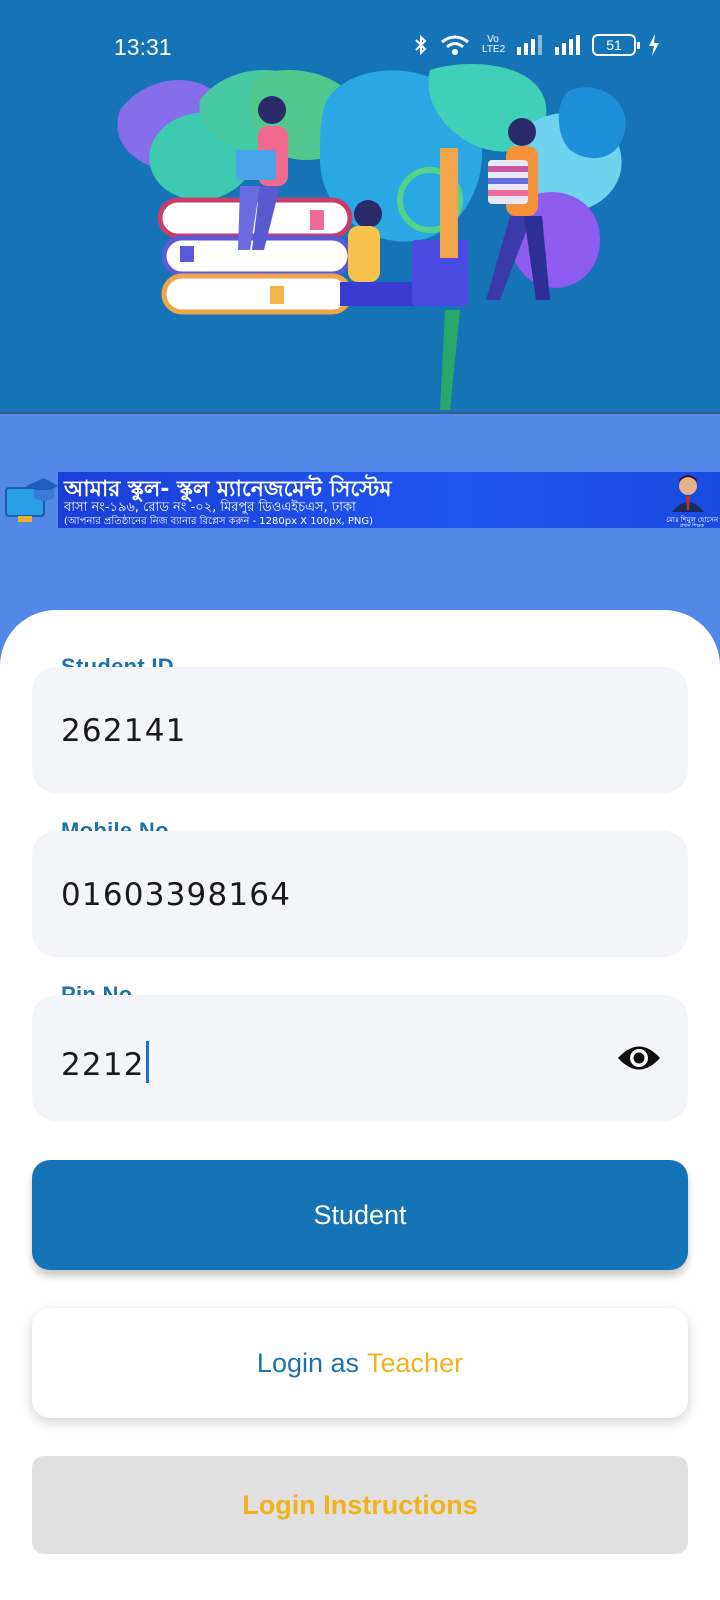  I want to click on battery-level: 51, so click(614, 45).